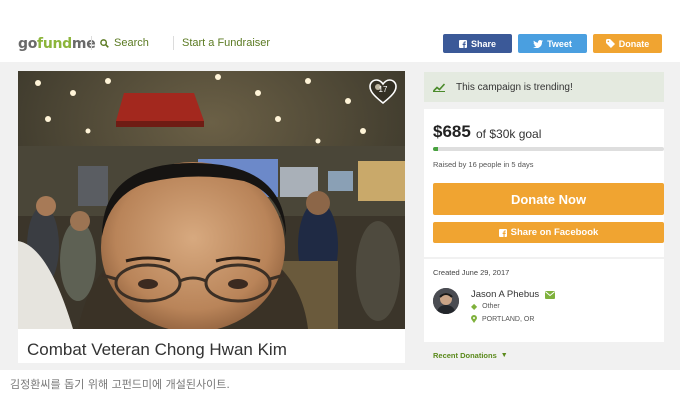 This screenshot has width=680, height=416. I want to click on share-facebook-button: Share on Facebook, so click(548, 232).